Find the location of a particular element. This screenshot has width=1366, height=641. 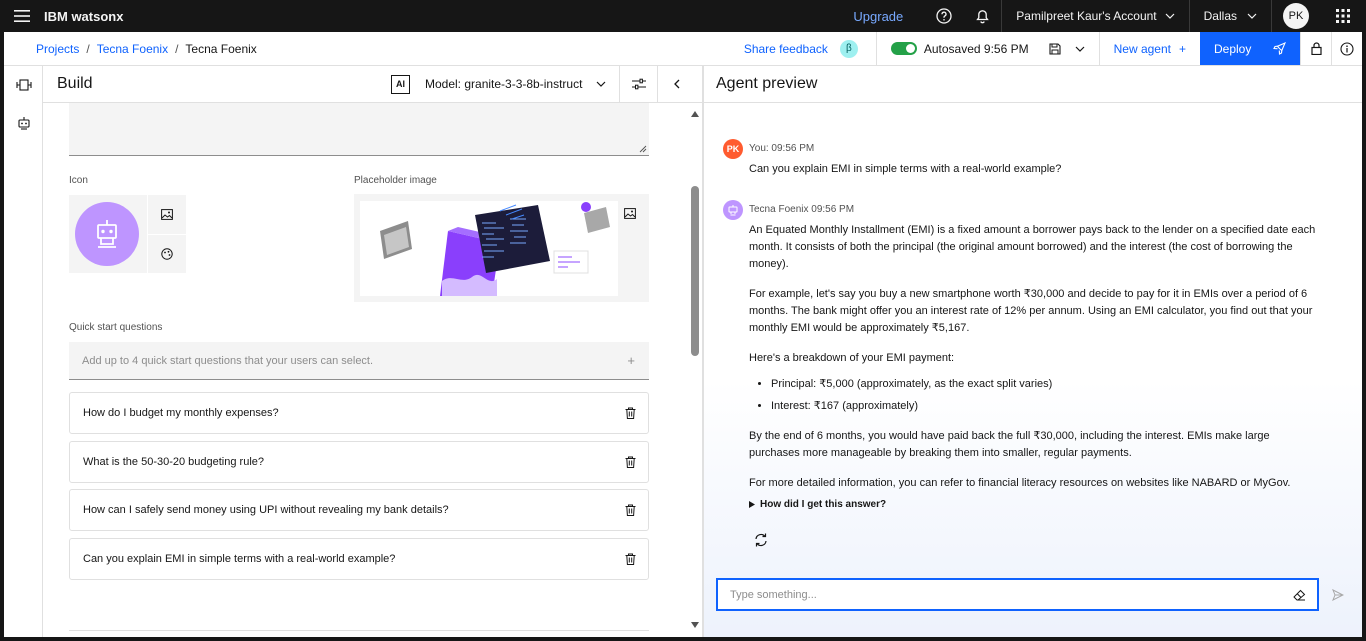

rocket-icon is located at coordinates (1279, 48).